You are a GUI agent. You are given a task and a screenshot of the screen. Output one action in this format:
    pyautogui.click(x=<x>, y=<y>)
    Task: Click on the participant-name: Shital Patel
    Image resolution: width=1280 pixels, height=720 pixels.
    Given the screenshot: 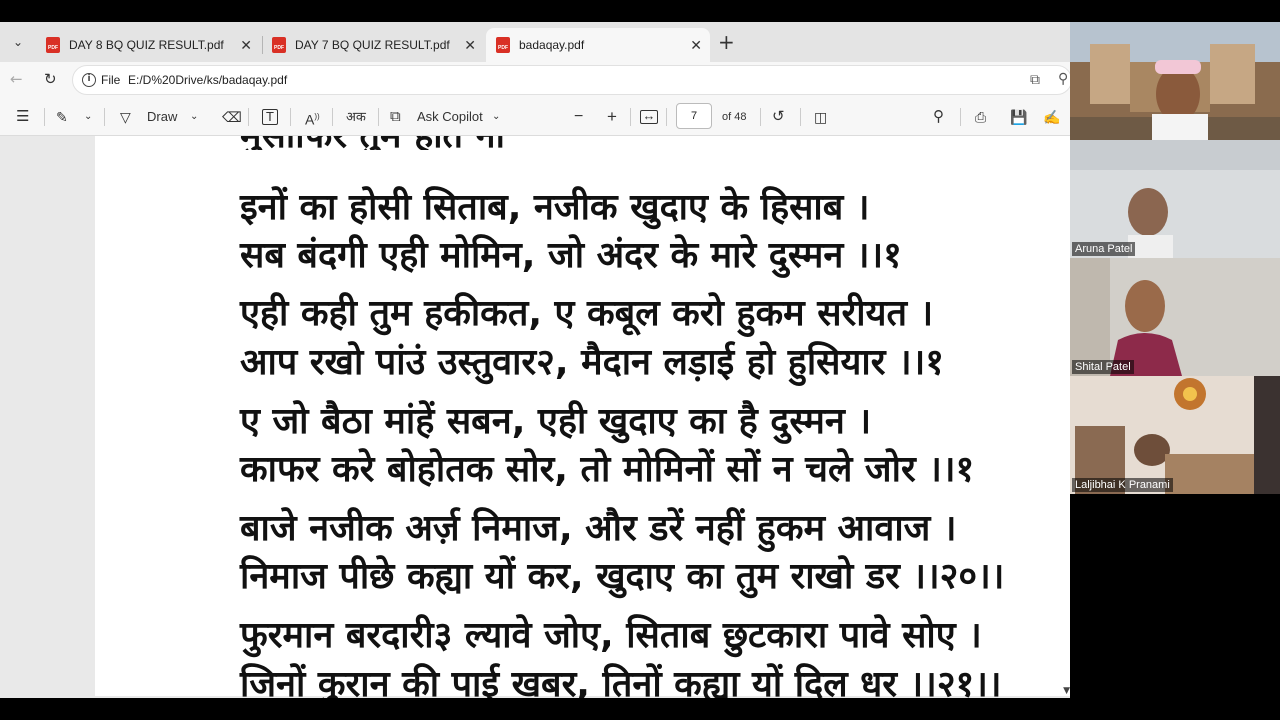 What is the action you would take?
    pyautogui.click(x=1103, y=367)
    